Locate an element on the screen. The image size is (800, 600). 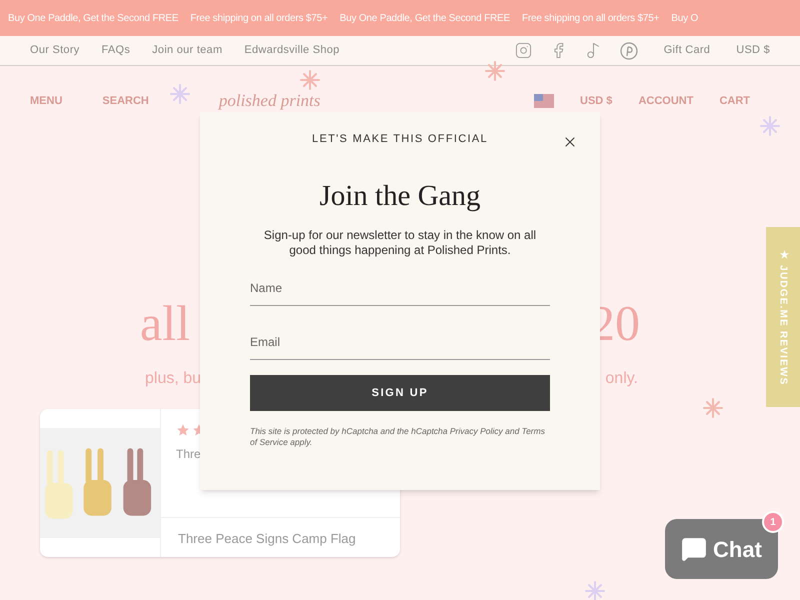
hero-subtitle: plus, bu is located at coordinates (173, 379).